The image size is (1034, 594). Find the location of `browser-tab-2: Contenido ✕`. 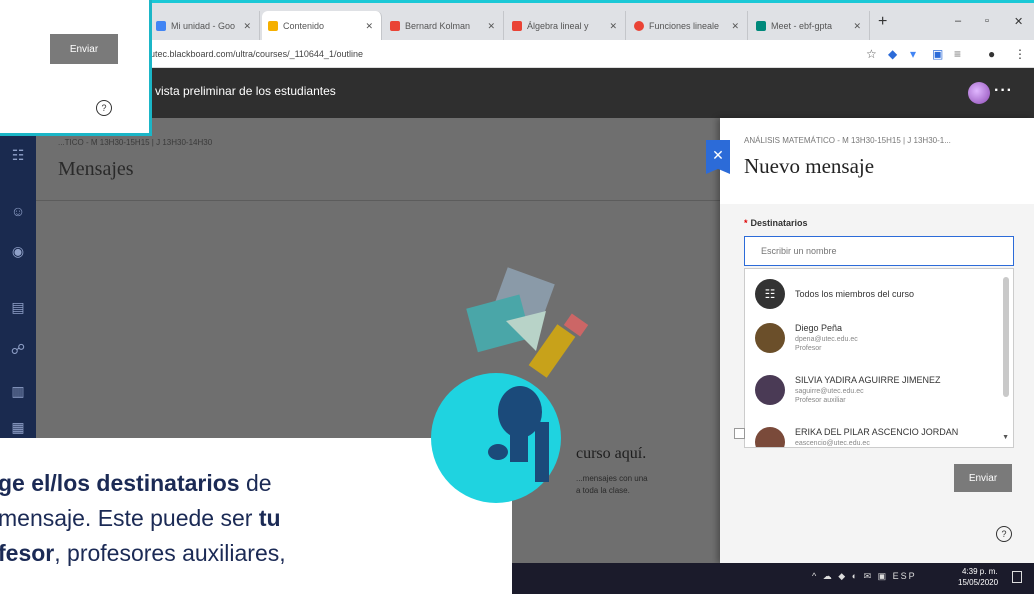

browser-tab-2: Contenido ✕ is located at coordinates (322, 26).